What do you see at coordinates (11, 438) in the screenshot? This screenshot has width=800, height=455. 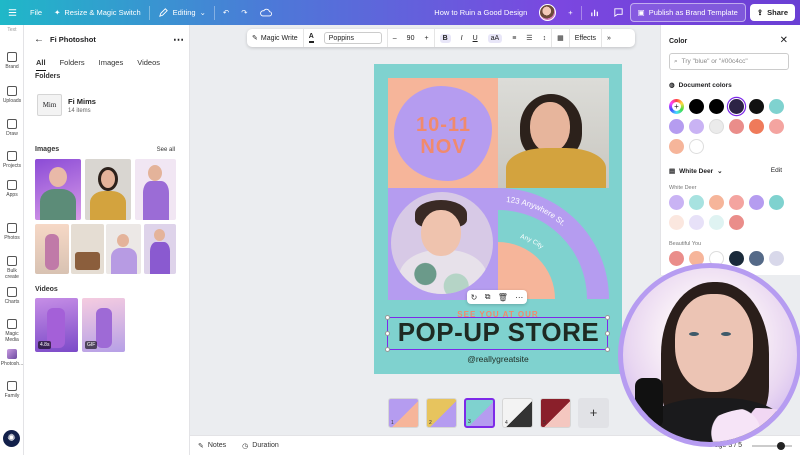 I see `magic-assistant-button: ✺` at bounding box center [11, 438].